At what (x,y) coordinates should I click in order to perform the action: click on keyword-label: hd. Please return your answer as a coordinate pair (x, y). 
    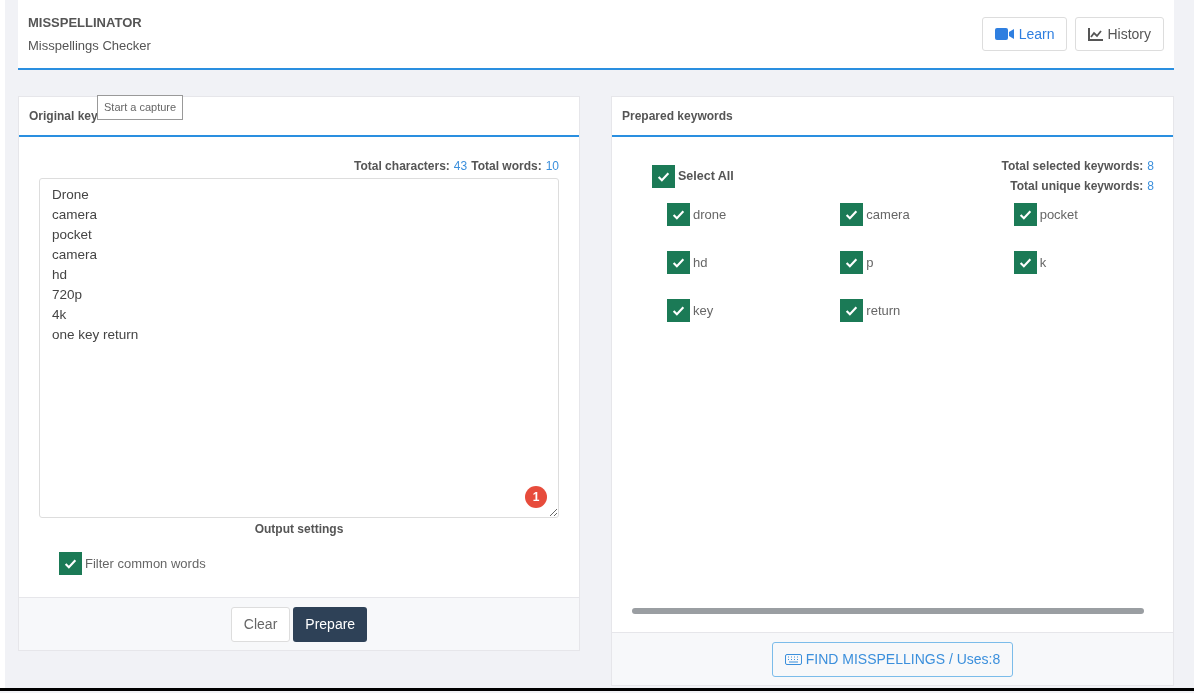
    Looking at the image, I should click on (700, 262).